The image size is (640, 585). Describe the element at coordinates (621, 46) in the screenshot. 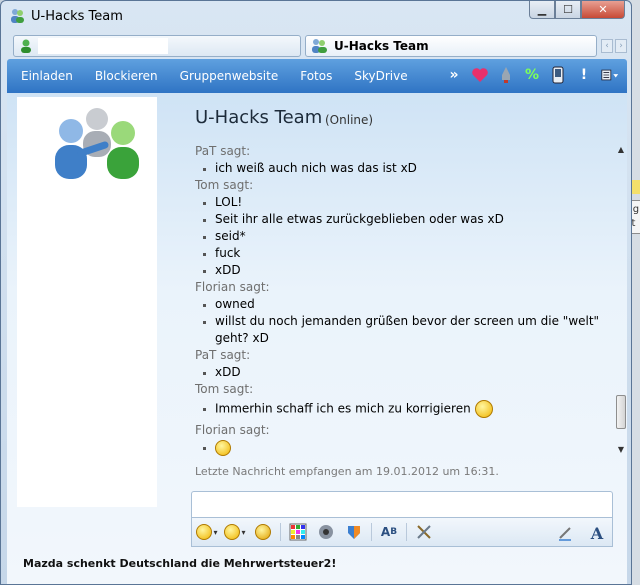

I see `tab-scroll-right-button: ›` at that location.